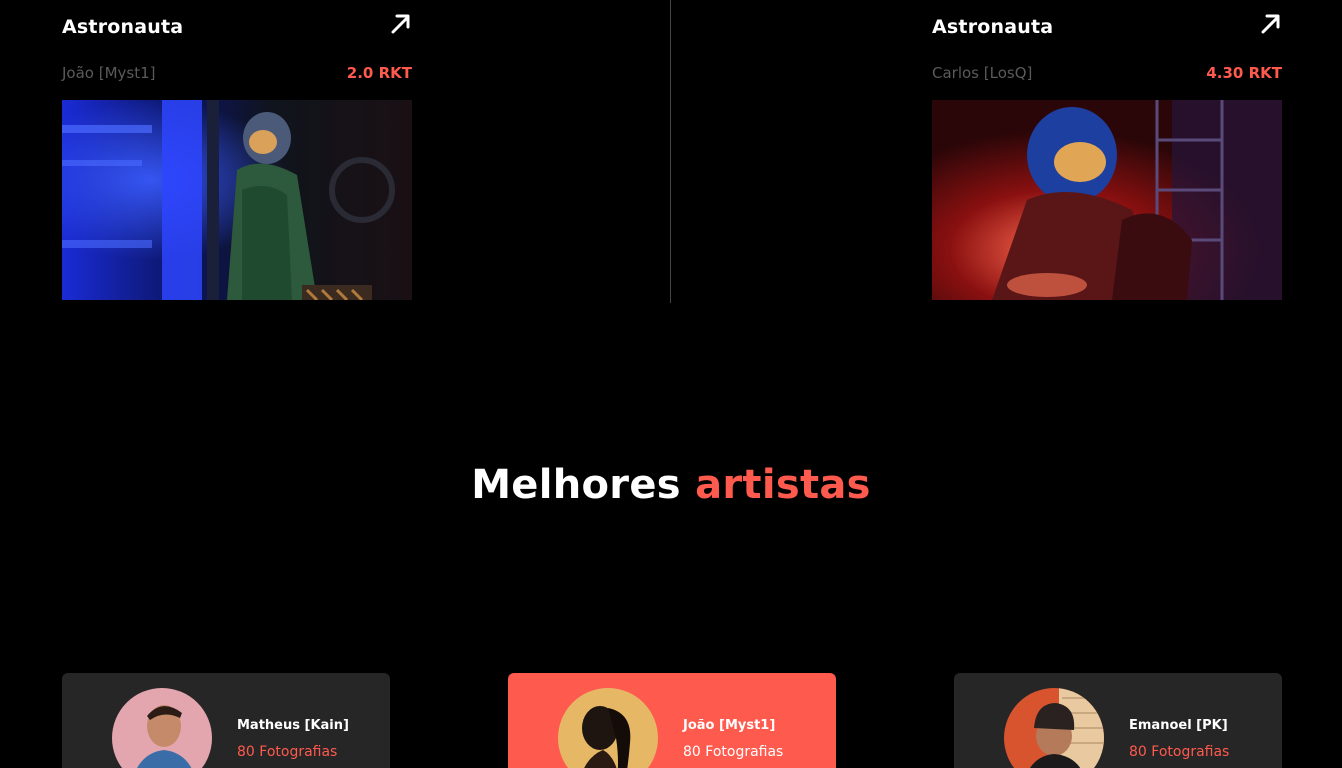 The width and height of the screenshot is (1342, 768). I want to click on product-artist-name: João [Myst1], so click(109, 73).